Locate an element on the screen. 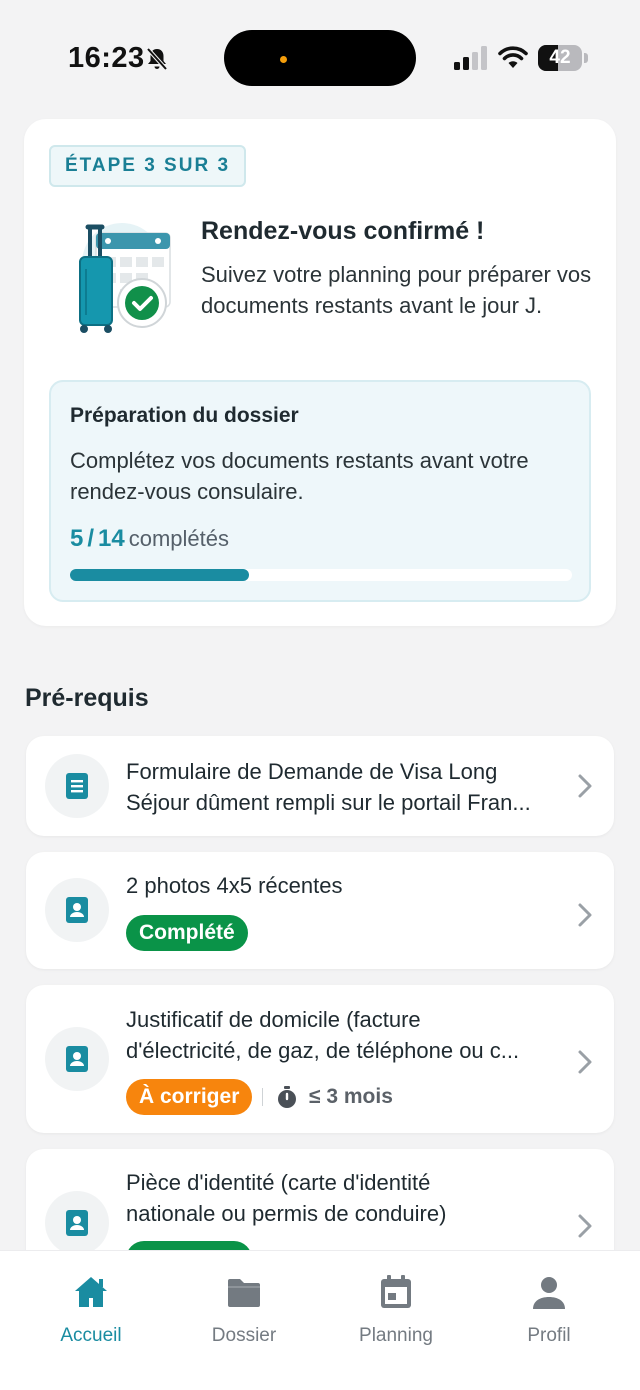 This screenshot has width=640, height=1390. step-badge: ÉTAPE 3 SUR 3 is located at coordinates (148, 166).